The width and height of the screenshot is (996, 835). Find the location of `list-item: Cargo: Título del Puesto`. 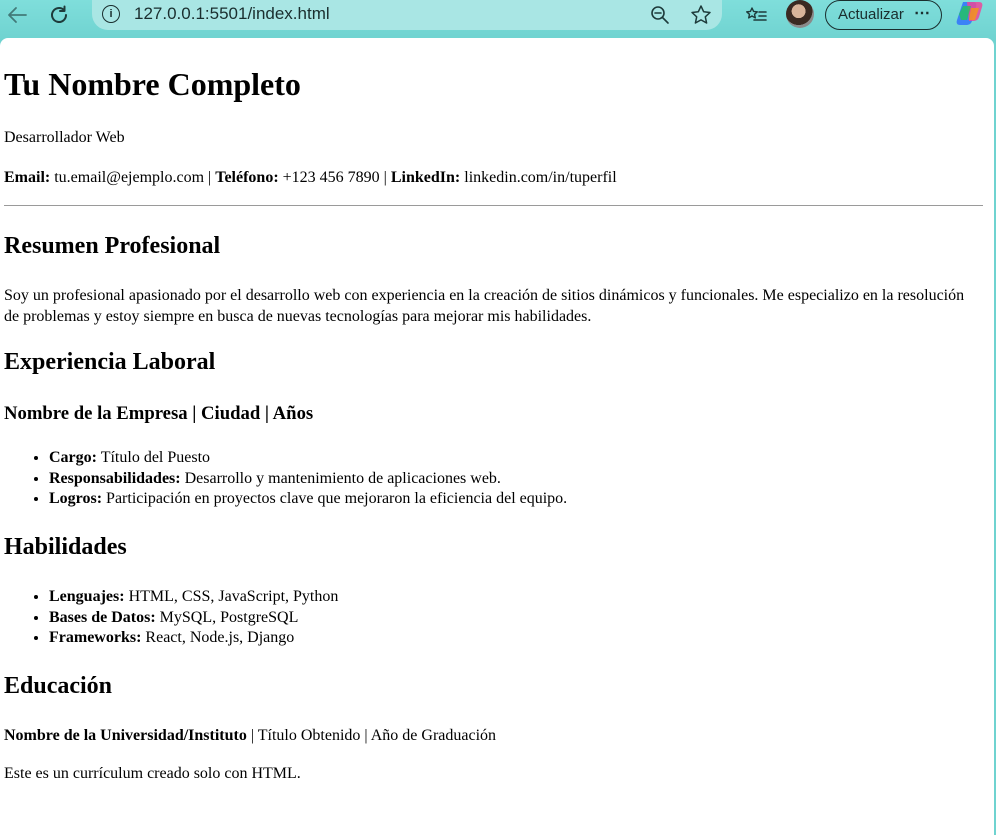

list-item: Cargo: Título del Puesto is located at coordinates (308, 458).